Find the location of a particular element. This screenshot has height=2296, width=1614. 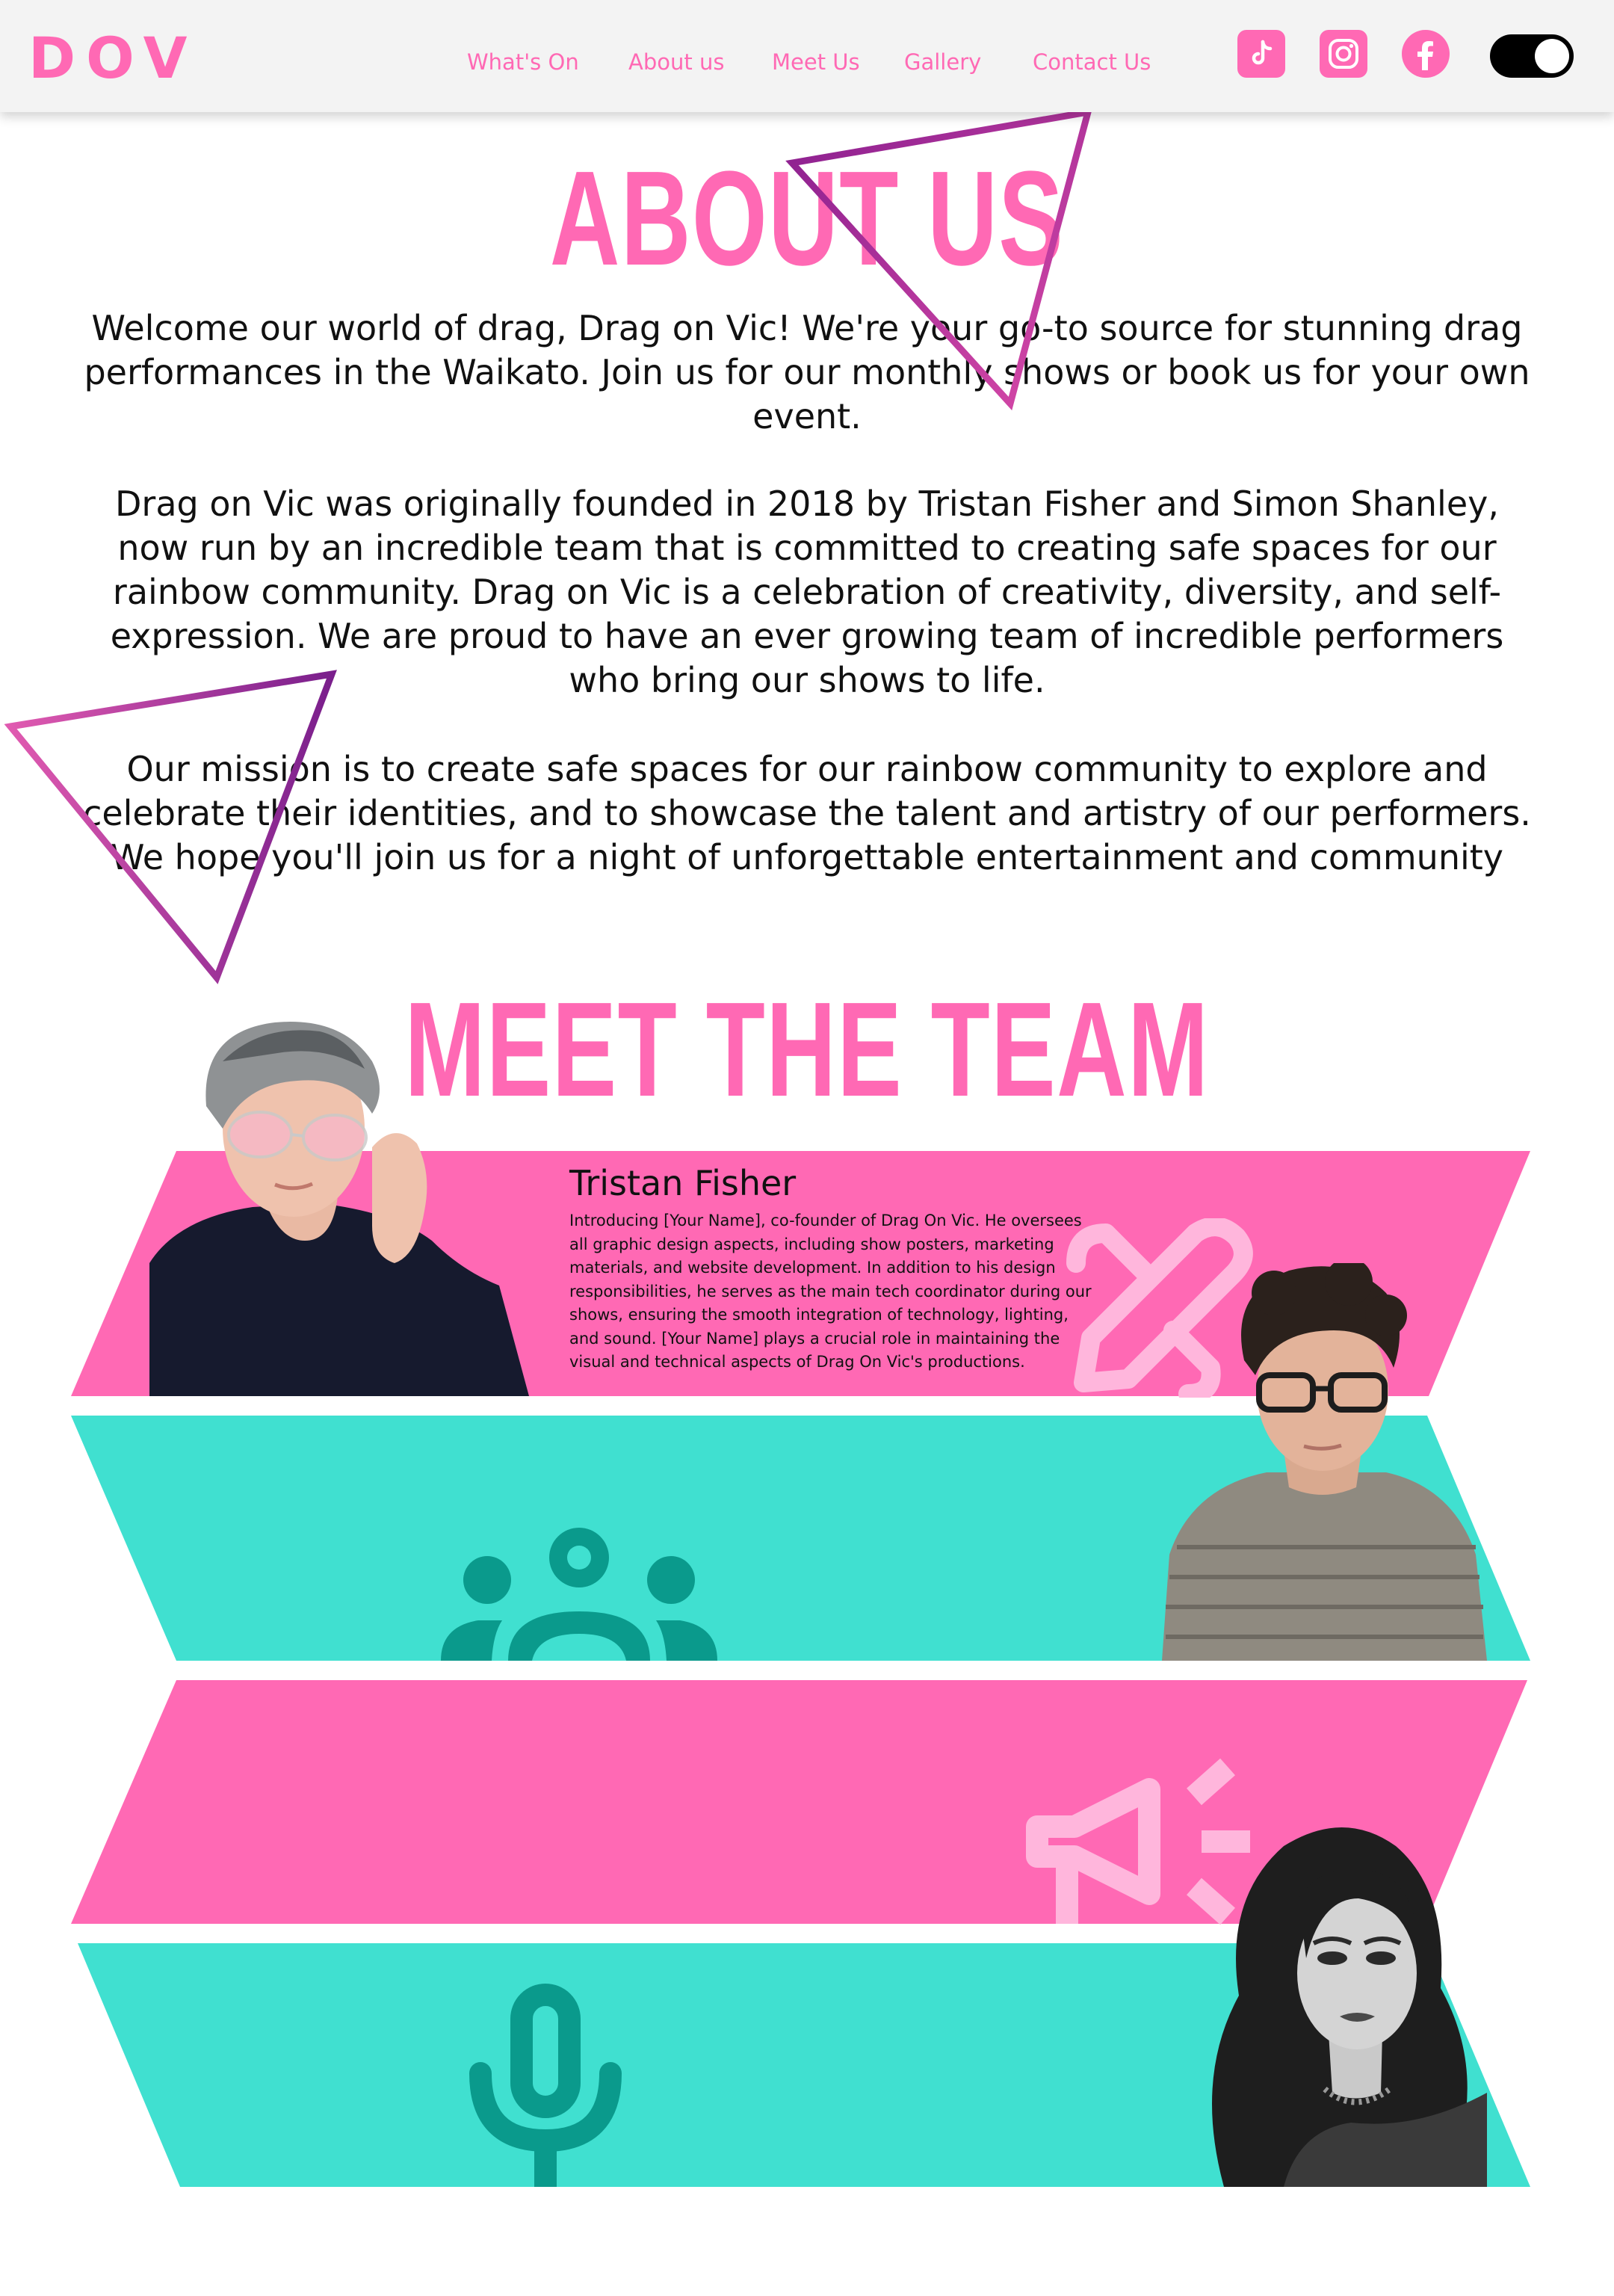

tiktok-glyph is located at coordinates (1263, 53).